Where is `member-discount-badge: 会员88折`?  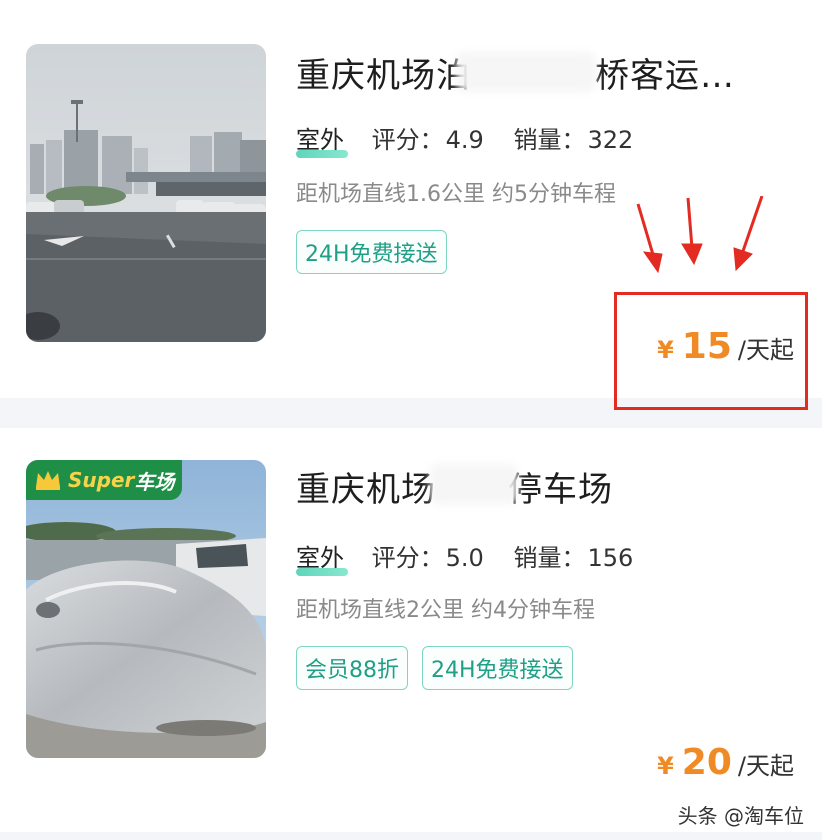 member-discount-badge: 会员88折 is located at coordinates (352, 668).